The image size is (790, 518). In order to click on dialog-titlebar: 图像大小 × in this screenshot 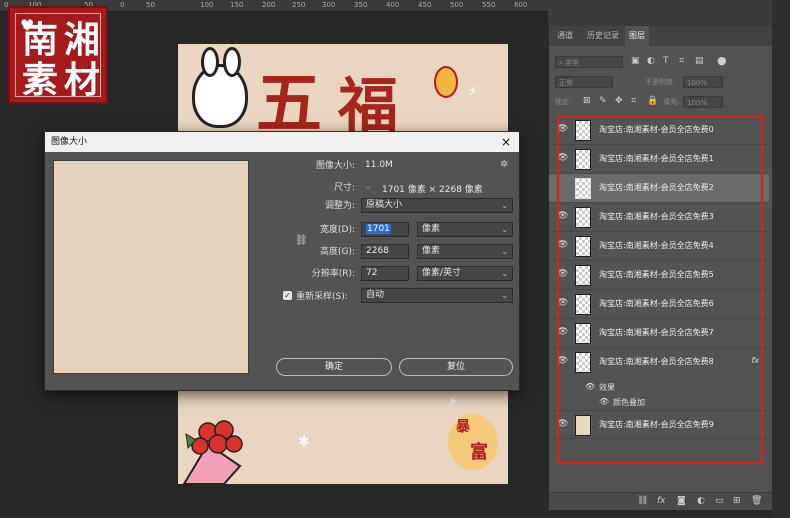, I will do `click(282, 142)`.